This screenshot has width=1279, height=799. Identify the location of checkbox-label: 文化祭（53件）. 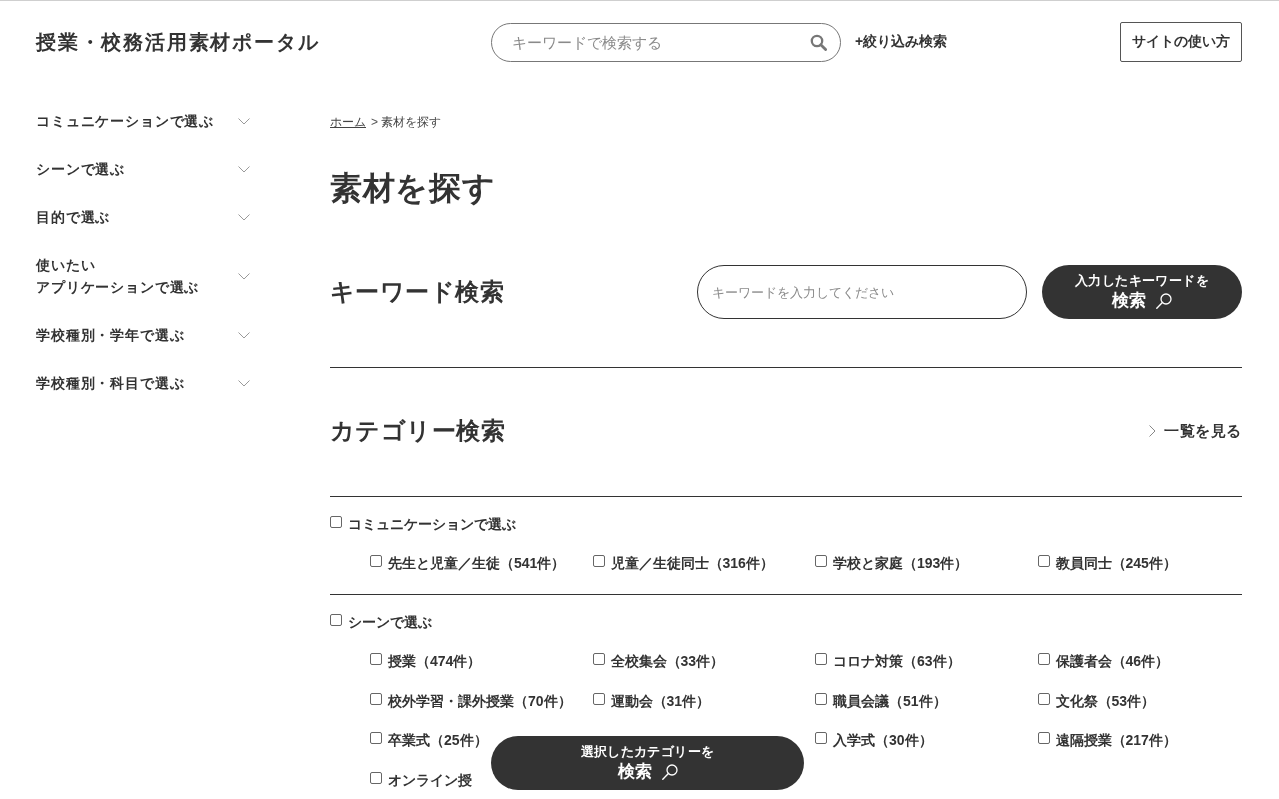
(1105, 700).